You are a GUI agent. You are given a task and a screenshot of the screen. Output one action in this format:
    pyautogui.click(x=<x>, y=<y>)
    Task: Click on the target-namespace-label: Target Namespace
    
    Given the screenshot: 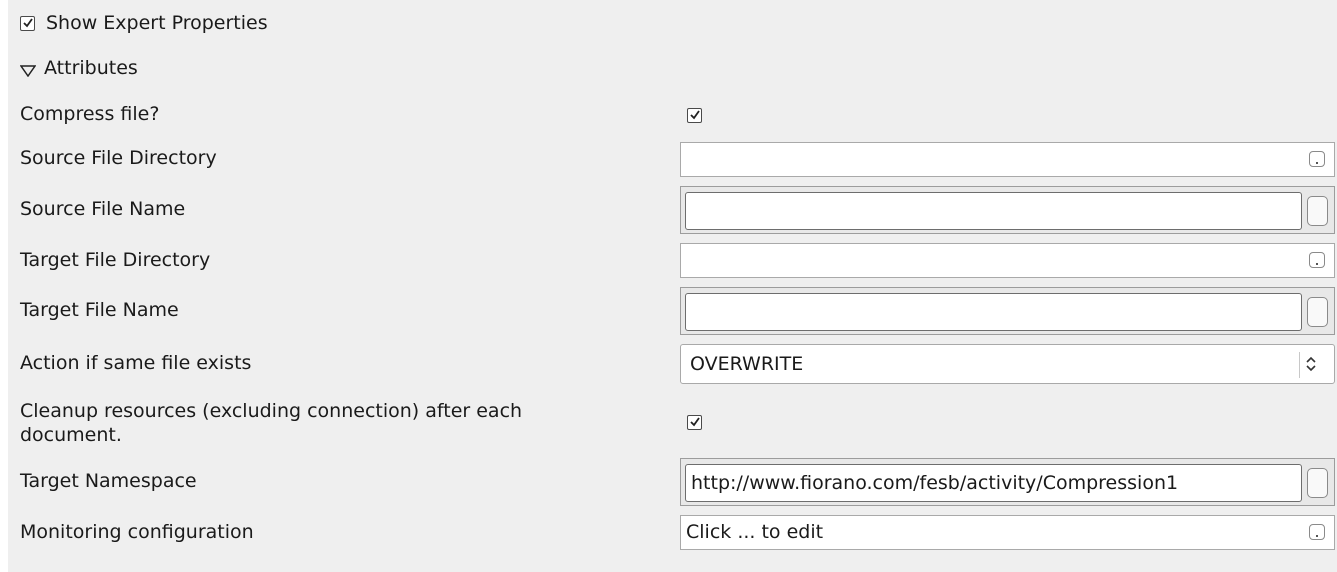 What is the action you would take?
    pyautogui.click(x=108, y=481)
    